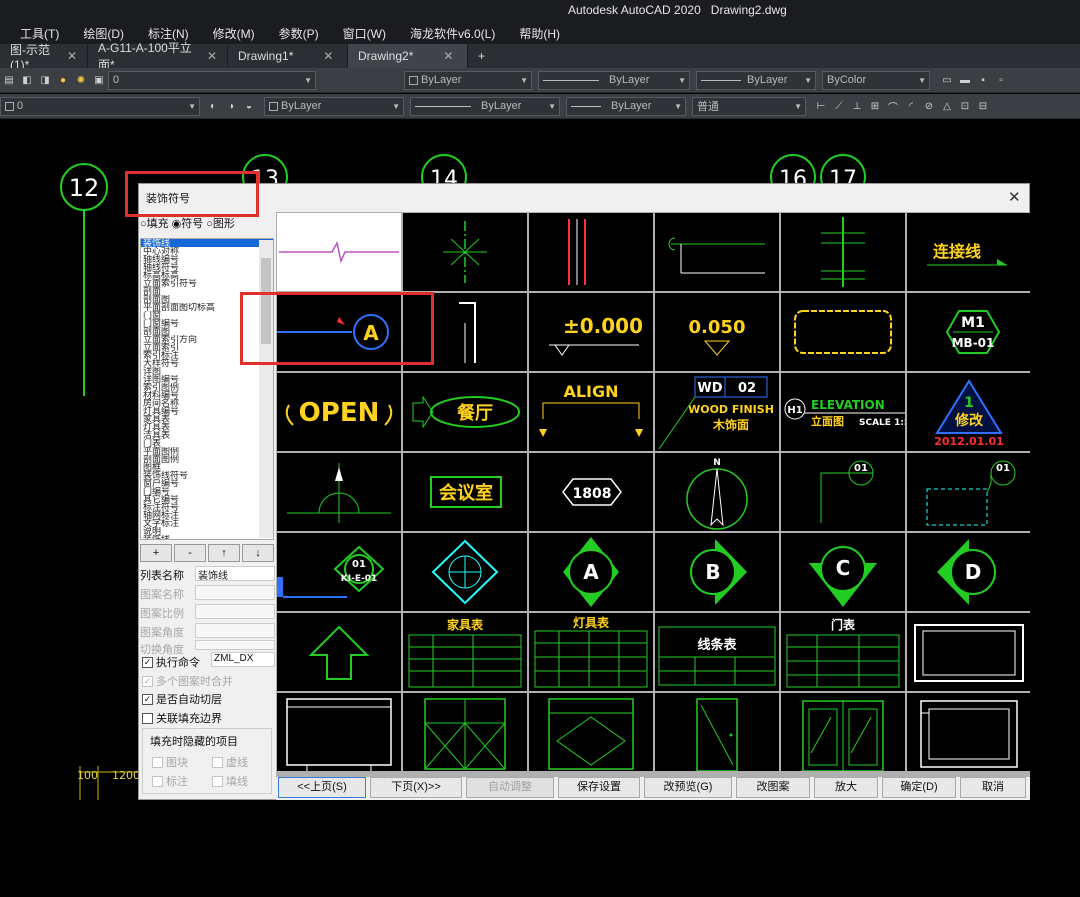 The height and width of the screenshot is (897, 1080). I want to click on open-symbol: OPEN, so click(339, 412).